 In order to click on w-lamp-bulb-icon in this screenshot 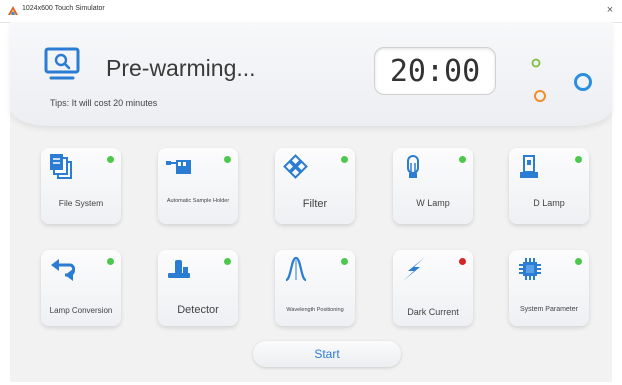, I will do `click(413, 166)`.